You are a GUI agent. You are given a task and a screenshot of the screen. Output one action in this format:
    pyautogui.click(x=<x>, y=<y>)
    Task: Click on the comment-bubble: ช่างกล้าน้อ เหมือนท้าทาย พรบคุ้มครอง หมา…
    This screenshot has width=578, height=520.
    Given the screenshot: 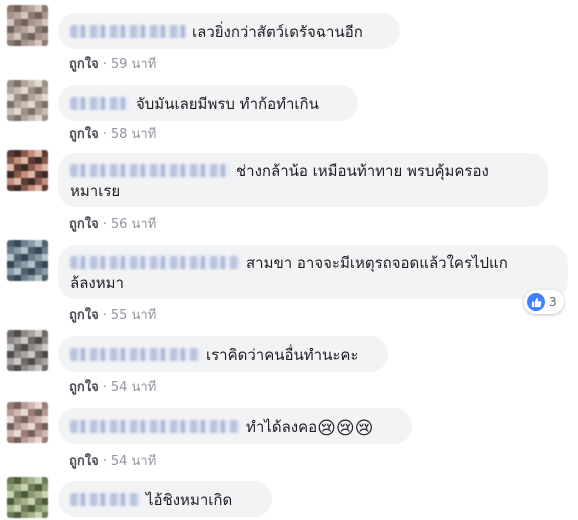 What is the action you would take?
    pyautogui.click(x=303, y=180)
    